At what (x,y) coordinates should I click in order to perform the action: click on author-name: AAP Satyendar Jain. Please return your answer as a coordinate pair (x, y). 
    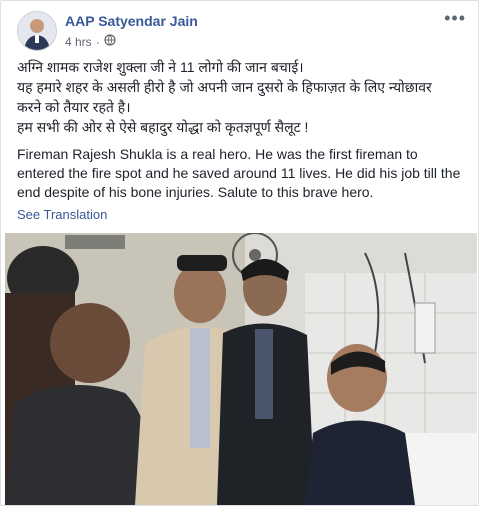
    Looking at the image, I should click on (131, 21).